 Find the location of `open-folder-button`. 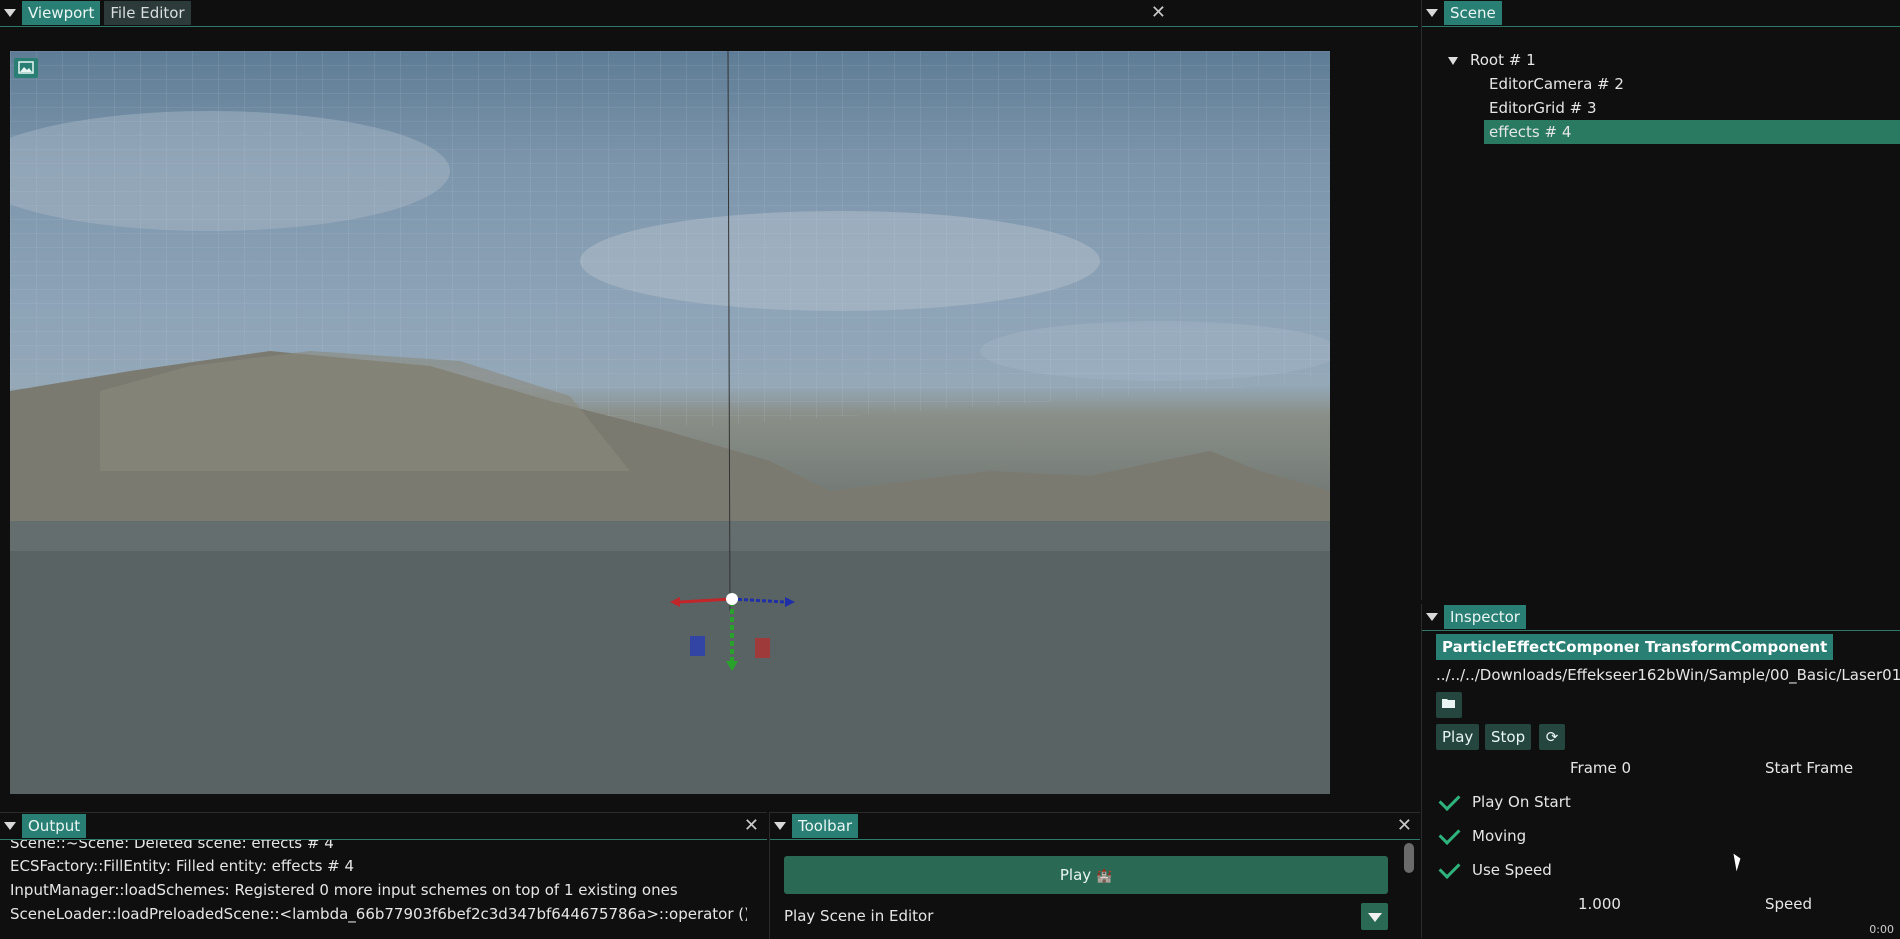

open-folder-button is located at coordinates (1449, 705).